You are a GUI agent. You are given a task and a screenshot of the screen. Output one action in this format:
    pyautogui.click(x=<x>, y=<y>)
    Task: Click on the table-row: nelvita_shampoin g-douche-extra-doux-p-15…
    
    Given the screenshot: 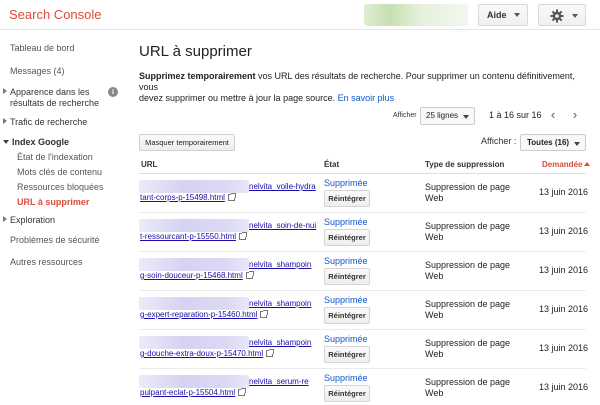 What is the action you would take?
    pyautogui.click(x=364, y=349)
    